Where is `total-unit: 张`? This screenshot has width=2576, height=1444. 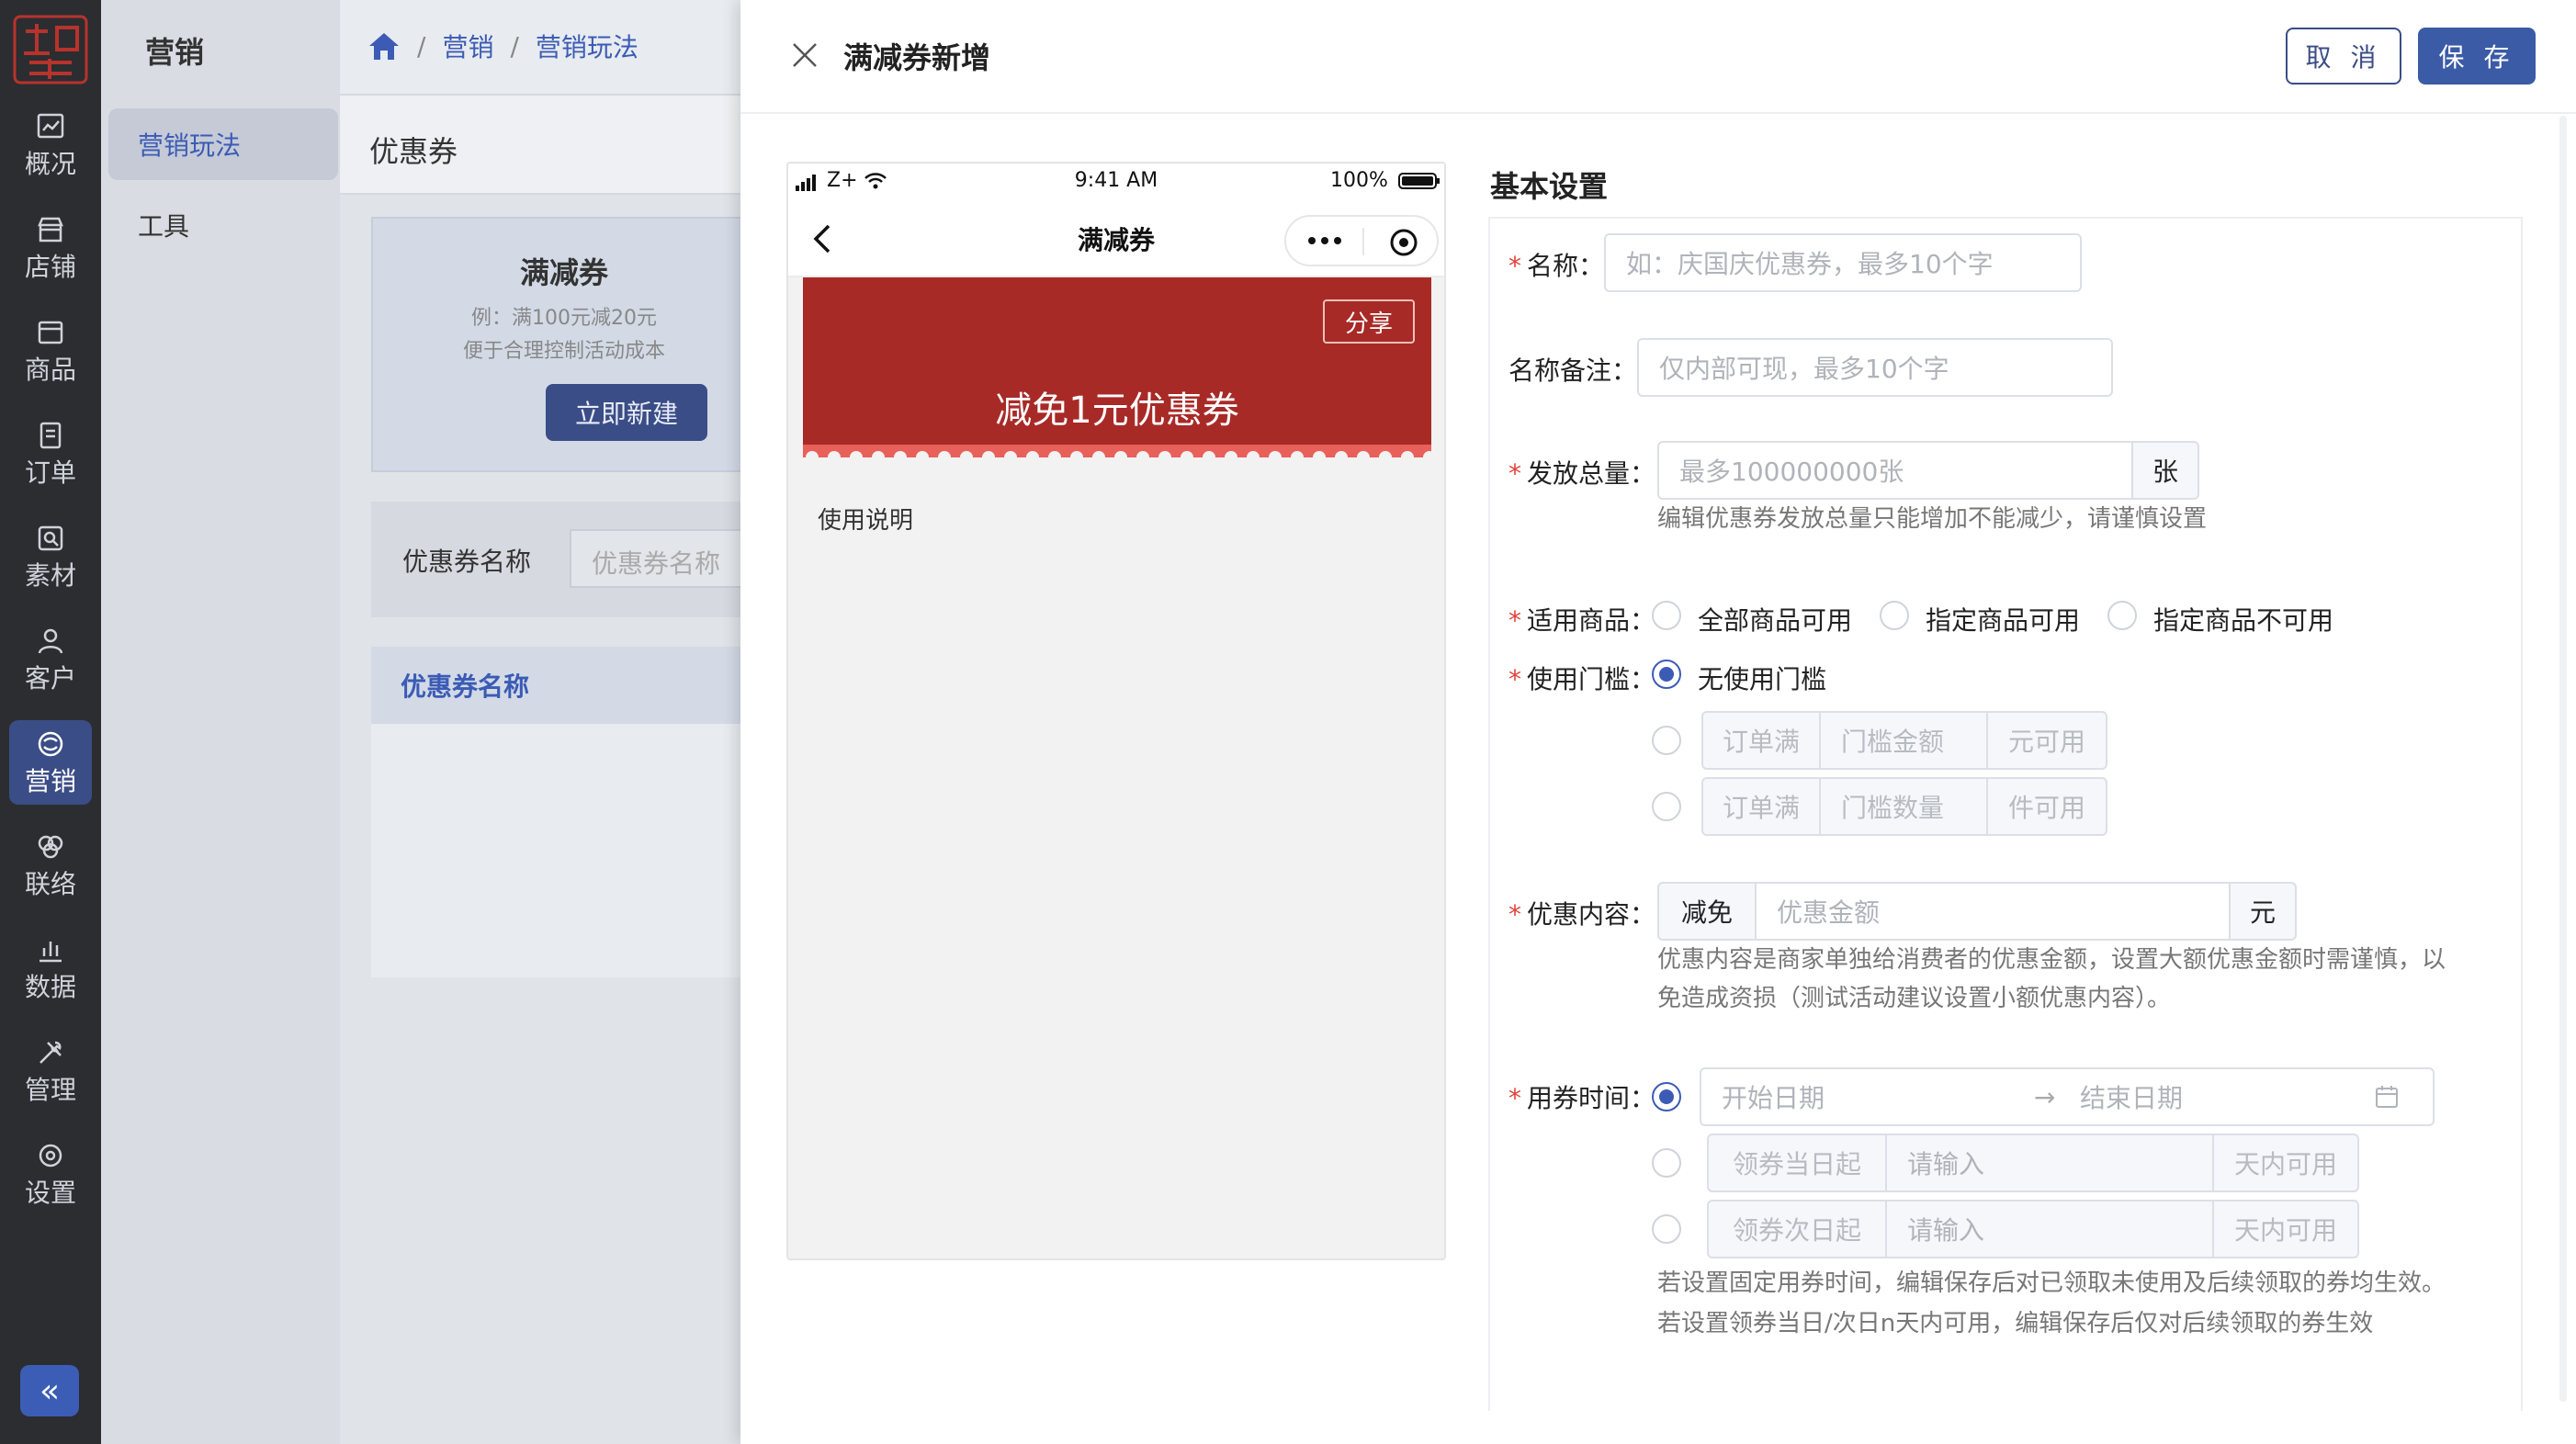 total-unit: 张 is located at coordinates (2165, 471).